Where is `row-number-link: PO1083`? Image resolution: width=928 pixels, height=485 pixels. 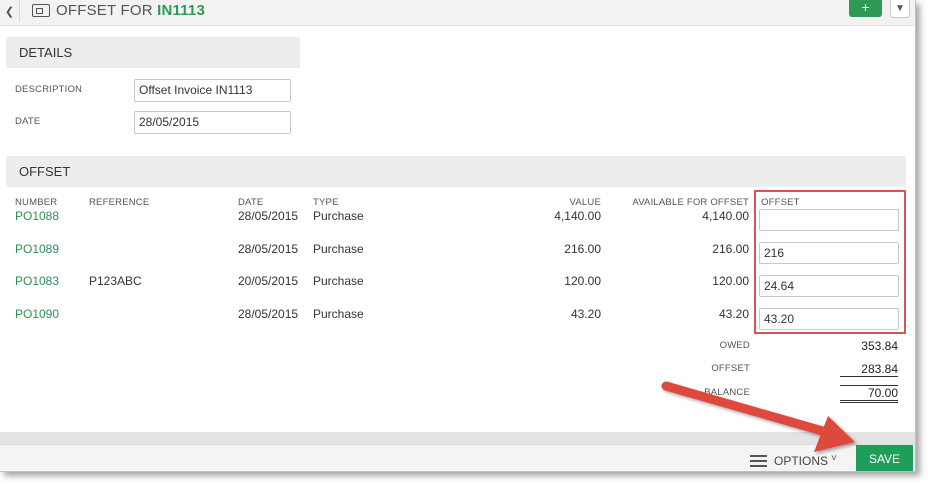
row-number-link: PO1083 is located at coordinates (37, 281).